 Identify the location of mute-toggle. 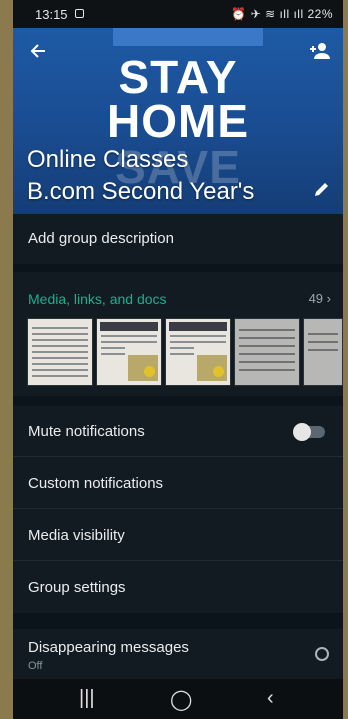
(309, 432).